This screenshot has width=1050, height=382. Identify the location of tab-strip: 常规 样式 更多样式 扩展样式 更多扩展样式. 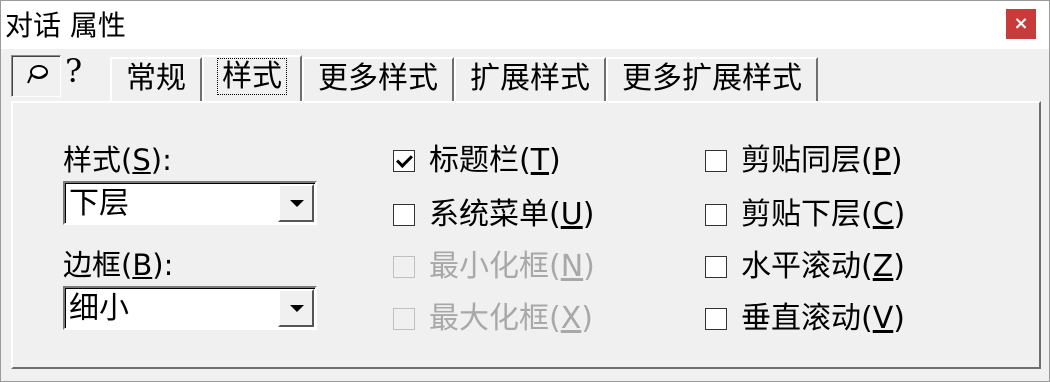
(464, 79).